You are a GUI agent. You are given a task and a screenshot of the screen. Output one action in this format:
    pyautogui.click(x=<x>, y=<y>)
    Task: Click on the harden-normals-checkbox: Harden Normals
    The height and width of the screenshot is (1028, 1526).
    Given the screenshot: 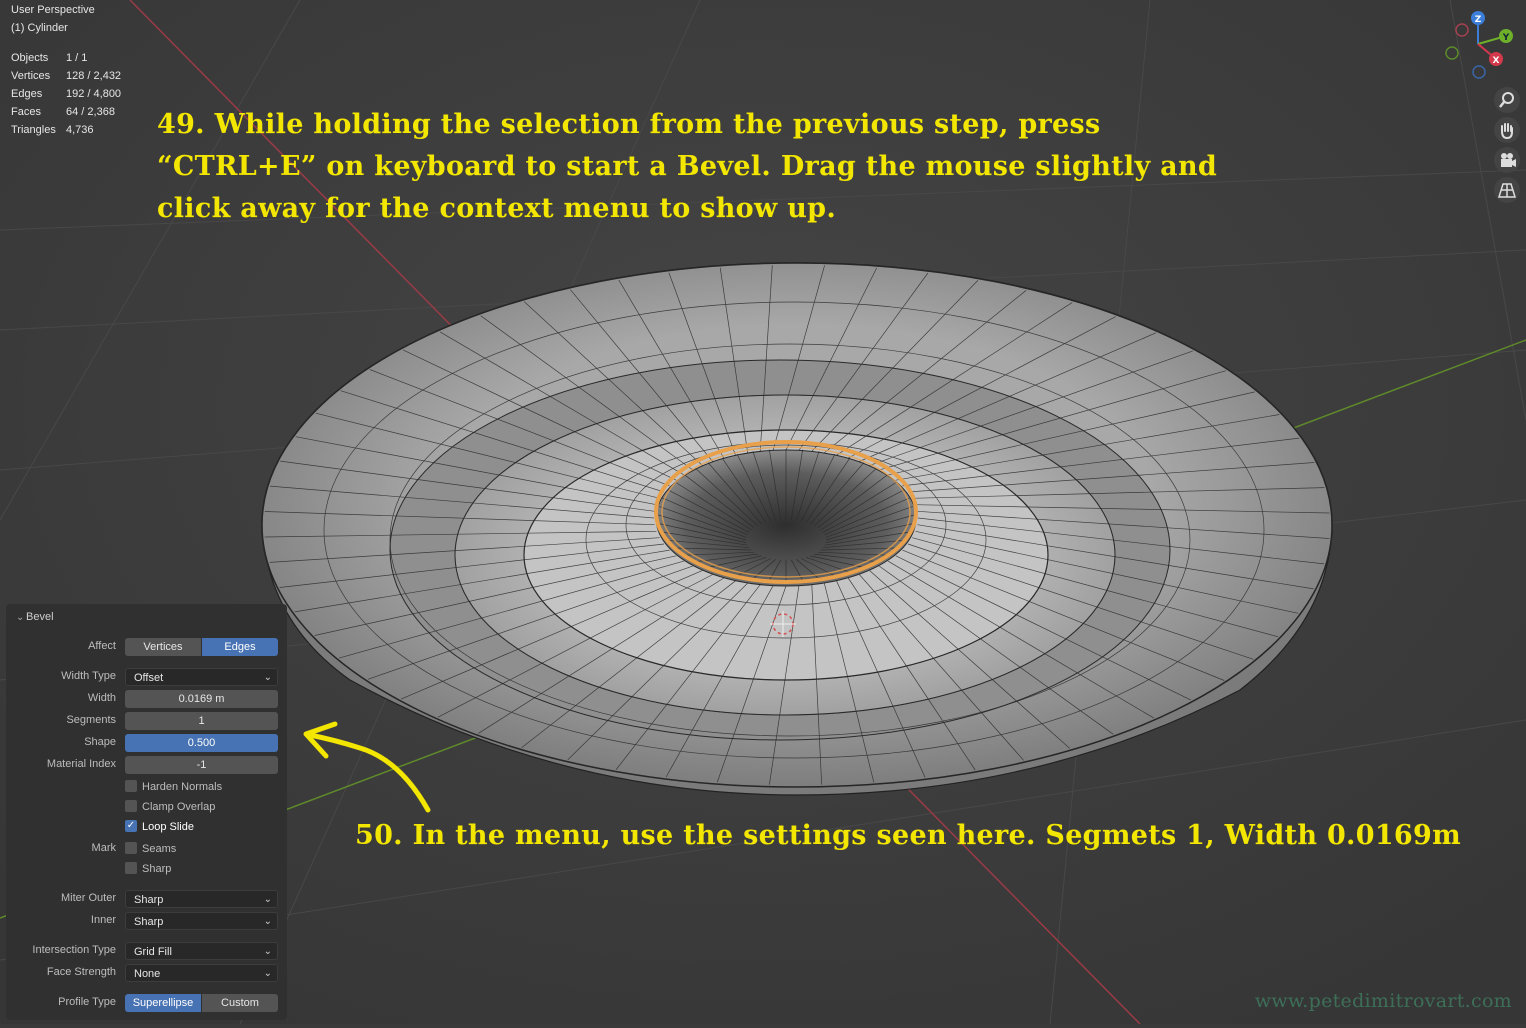 What is the action you would take?
    pyautogui.click(x=173, y=787)
    